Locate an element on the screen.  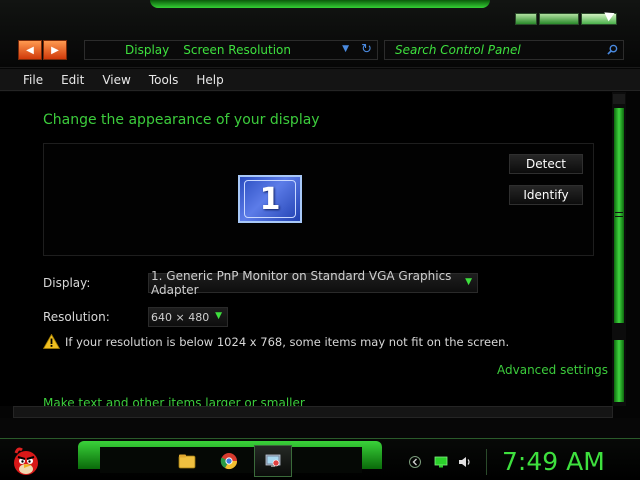
scroll-track-lower is located at coordinates (619, 371).